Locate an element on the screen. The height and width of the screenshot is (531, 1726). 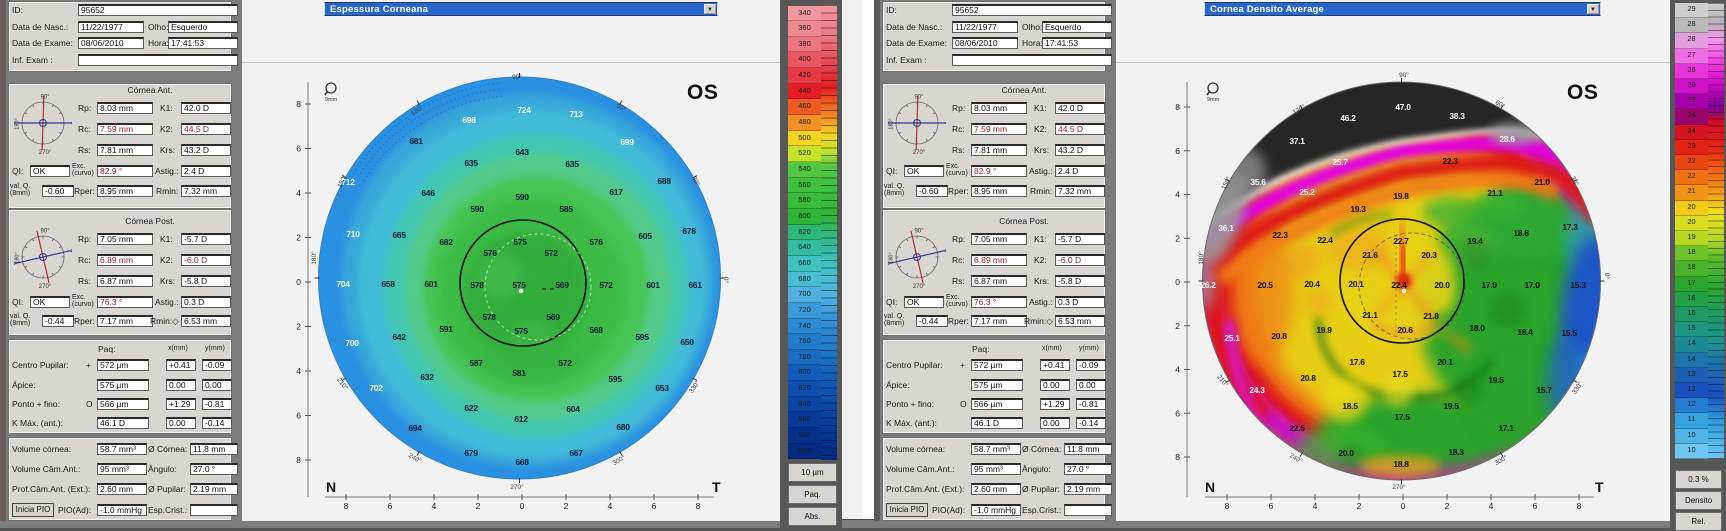
svg-text: 601 is located at coordinates (653, 285).